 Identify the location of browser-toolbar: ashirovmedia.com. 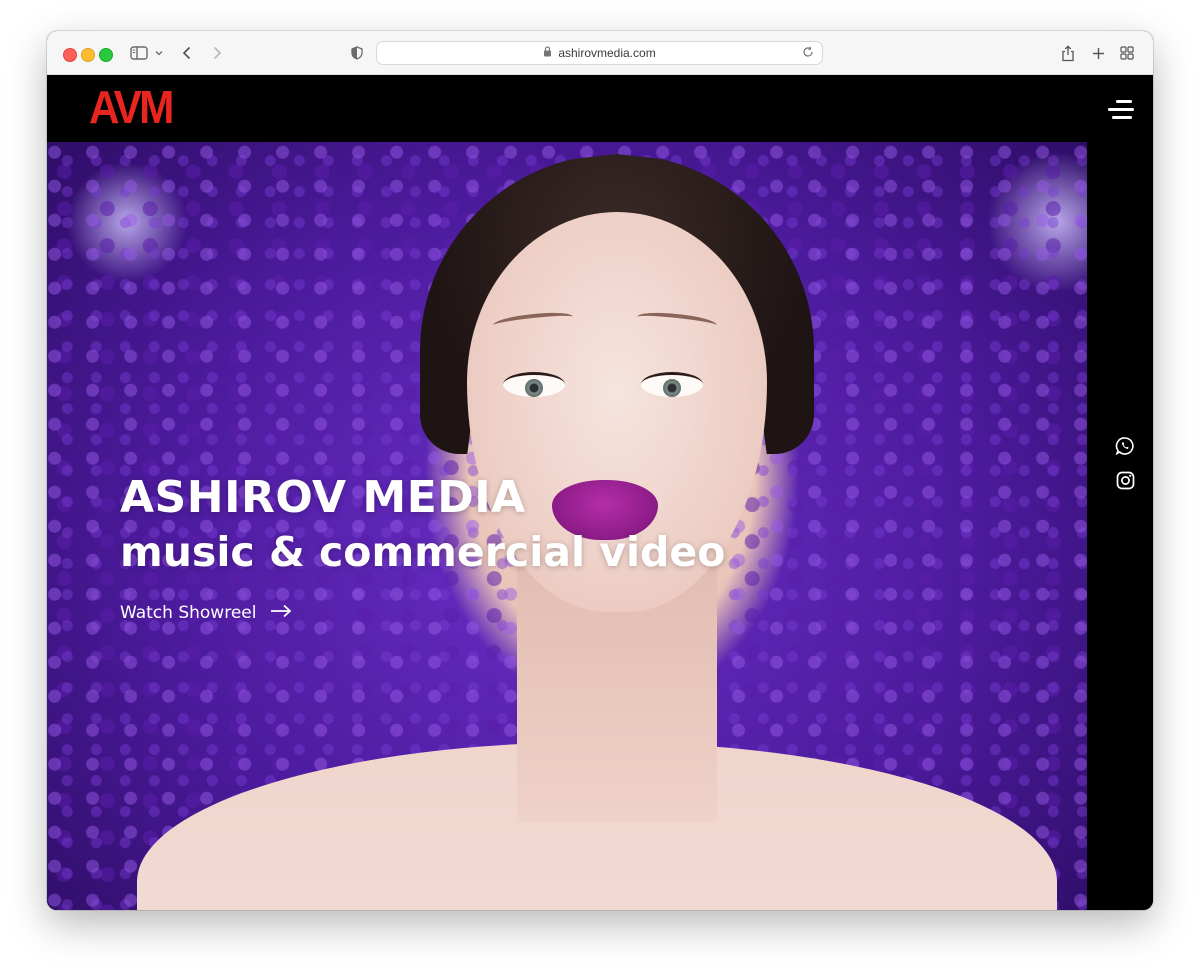
(600, 53).